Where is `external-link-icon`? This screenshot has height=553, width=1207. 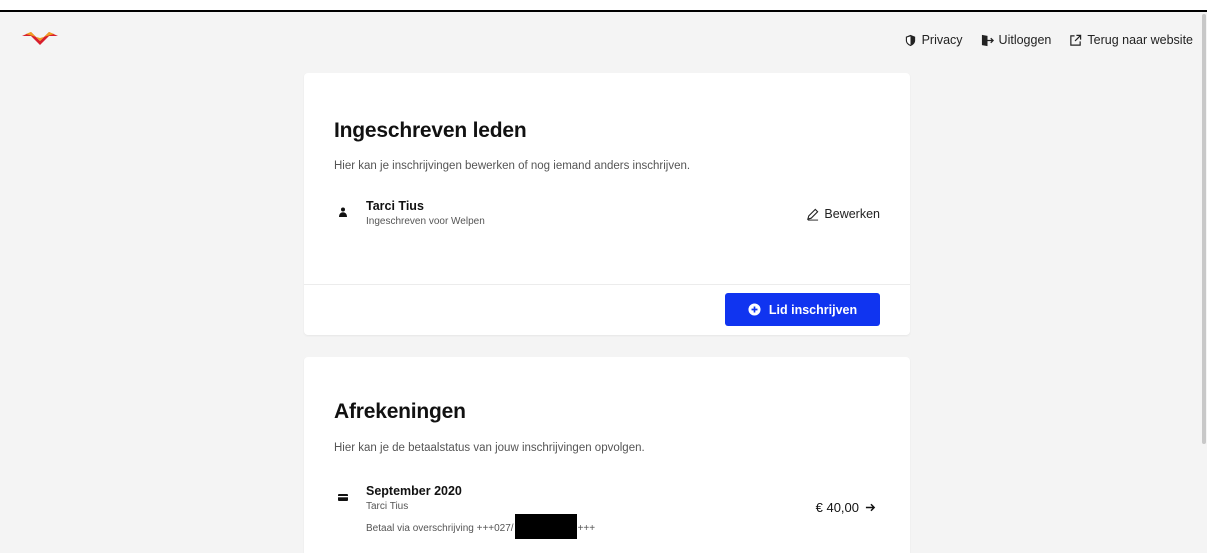 external-link-icon is located at coordinates (1076, 40).